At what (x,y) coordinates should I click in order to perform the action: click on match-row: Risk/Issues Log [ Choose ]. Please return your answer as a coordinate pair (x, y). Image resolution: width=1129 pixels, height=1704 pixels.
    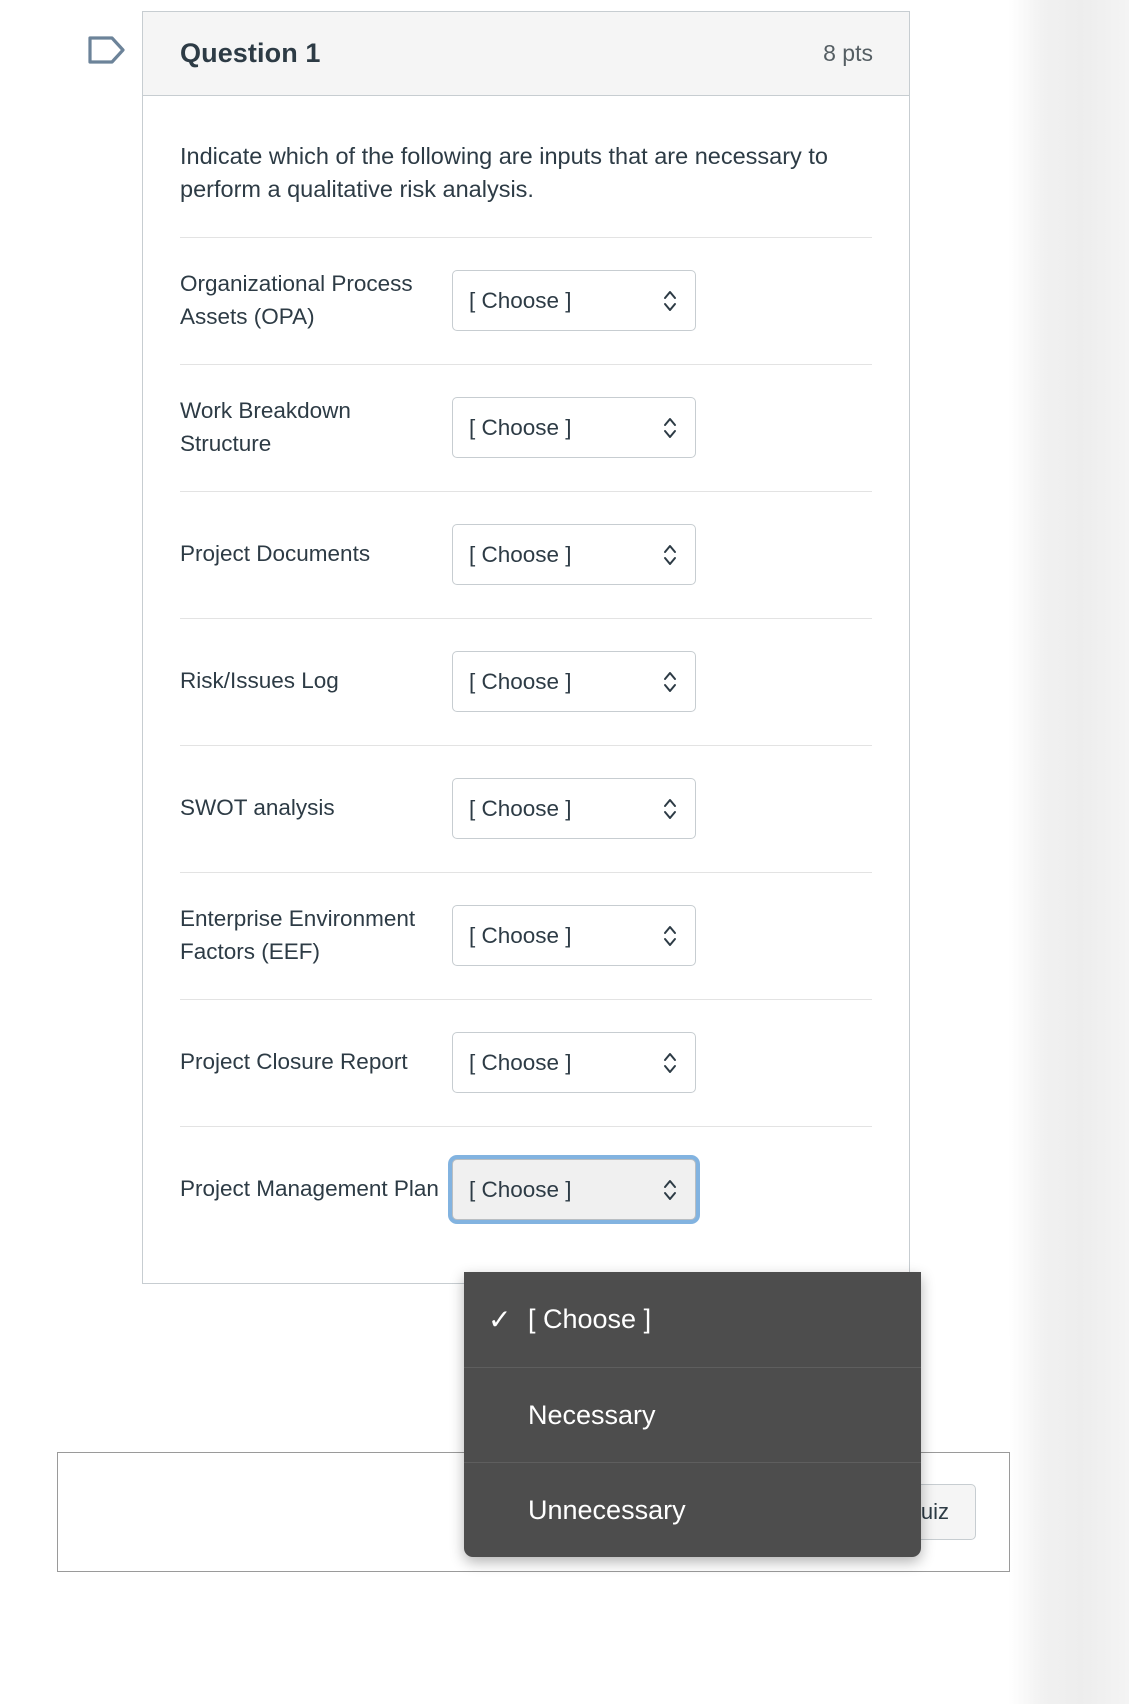
    Looking at the image, I should click on (526, 681).